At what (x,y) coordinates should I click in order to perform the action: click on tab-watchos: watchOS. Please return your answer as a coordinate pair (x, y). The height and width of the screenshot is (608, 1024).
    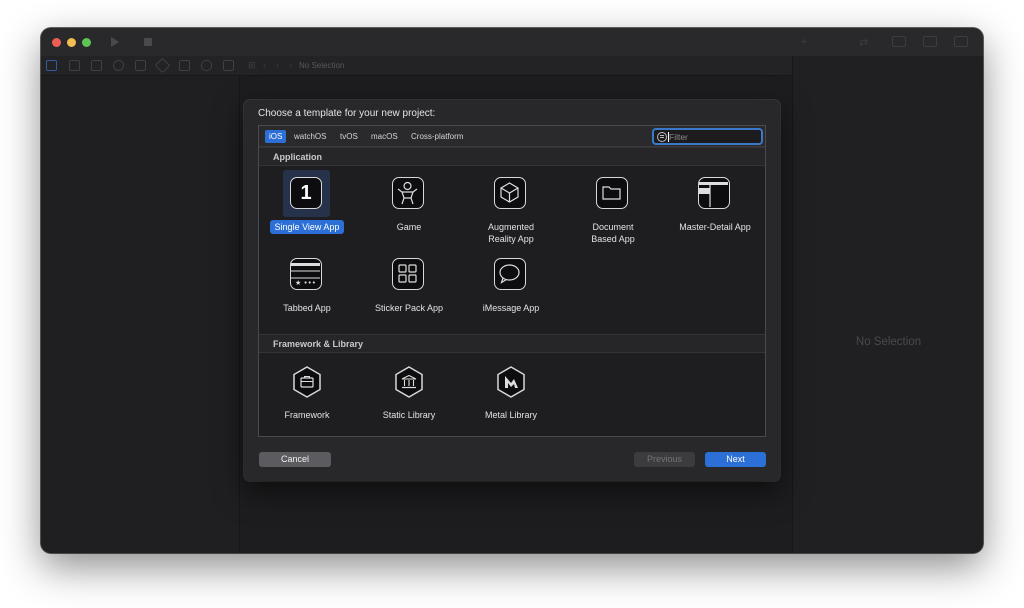
    Looking at the image, I should click on (310, 136).